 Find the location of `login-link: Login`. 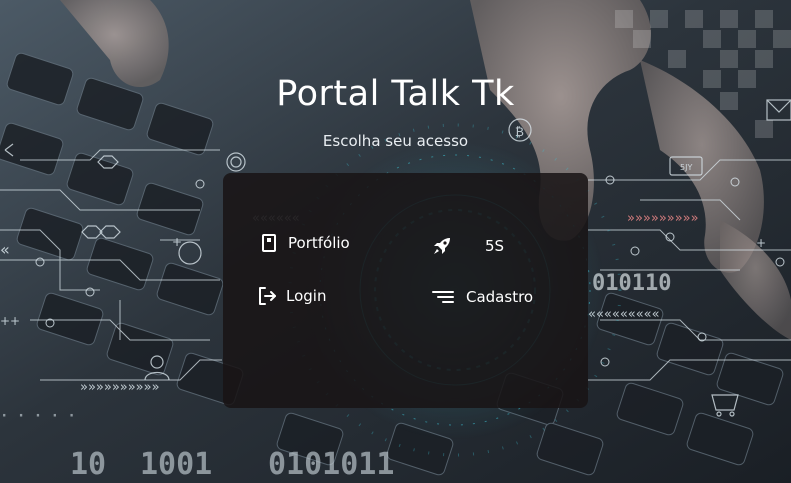

login-link: Login is located at coordinates (291, 296).